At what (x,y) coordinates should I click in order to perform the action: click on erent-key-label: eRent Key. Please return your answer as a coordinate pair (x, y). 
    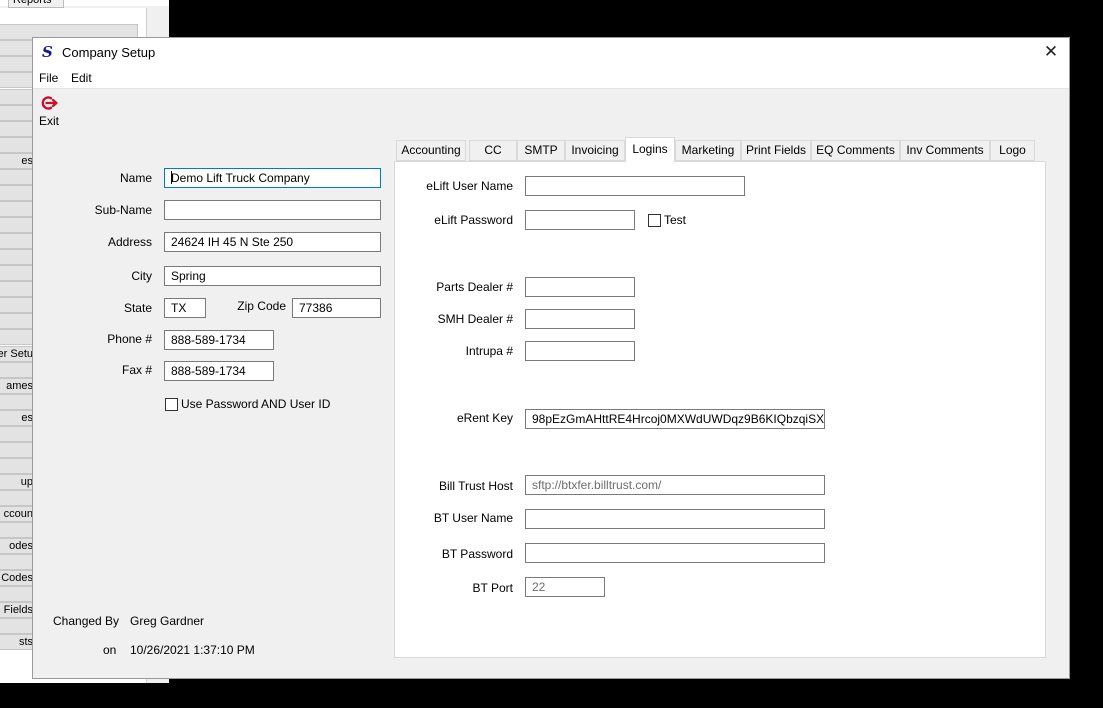
    Looking at the image, I should click on (484, 418).